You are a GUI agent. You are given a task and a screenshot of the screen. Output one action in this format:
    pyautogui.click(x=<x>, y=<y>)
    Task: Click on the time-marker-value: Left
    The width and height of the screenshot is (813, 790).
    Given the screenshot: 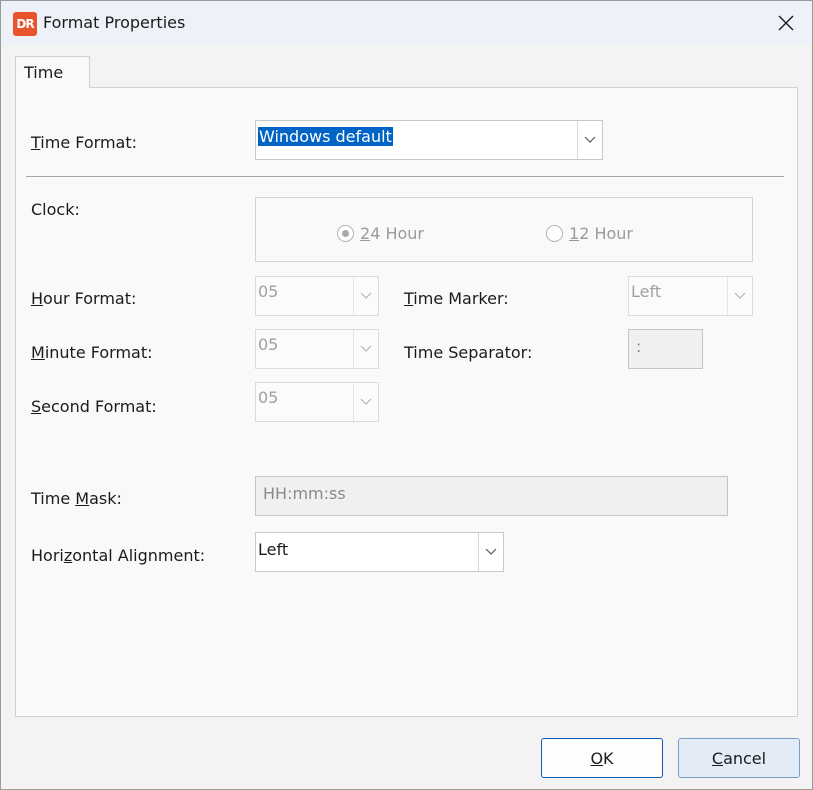 What is the action you would take?
    pyautogui.click(x=646, y=291)
    